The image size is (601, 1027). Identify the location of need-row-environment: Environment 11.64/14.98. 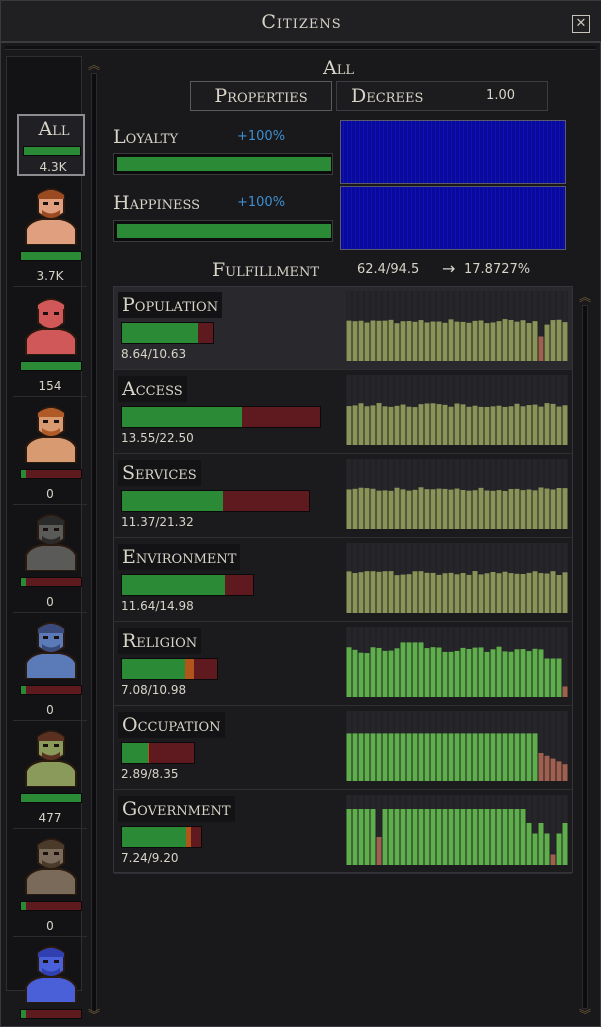
(343, 580).